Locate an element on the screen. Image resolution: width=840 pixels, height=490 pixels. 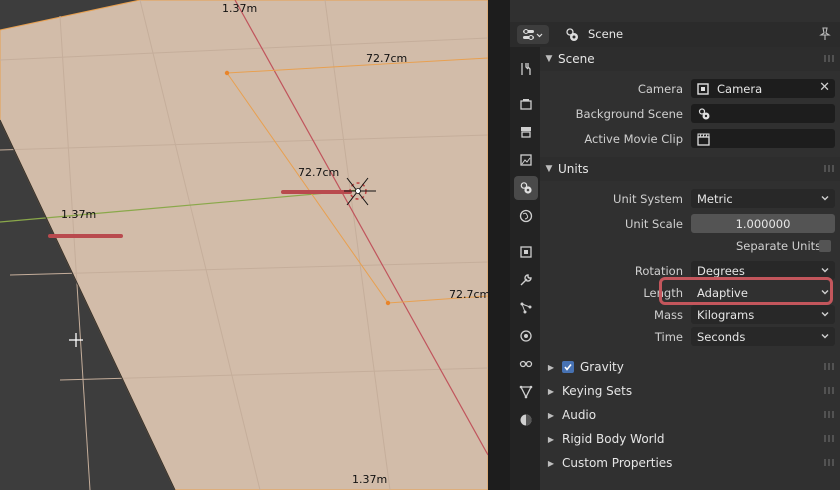
render-icon is located at coordinates (526, 104).